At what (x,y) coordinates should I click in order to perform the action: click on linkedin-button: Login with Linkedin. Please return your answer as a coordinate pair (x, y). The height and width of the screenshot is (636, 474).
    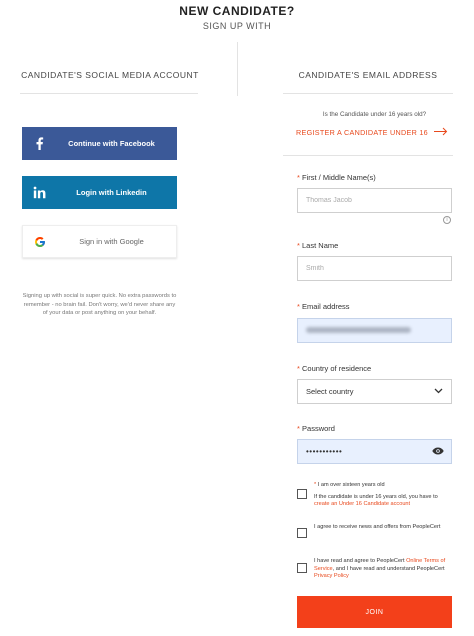
    Looking at the image, I should click on (99, 192).